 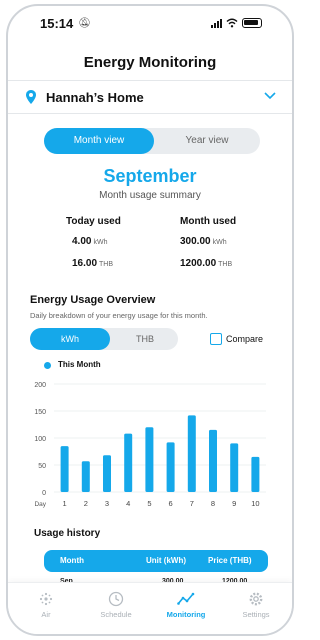 I want to click on history-table-header: Month Unit (kWh) Price (THB), so click(x=156, y=561).